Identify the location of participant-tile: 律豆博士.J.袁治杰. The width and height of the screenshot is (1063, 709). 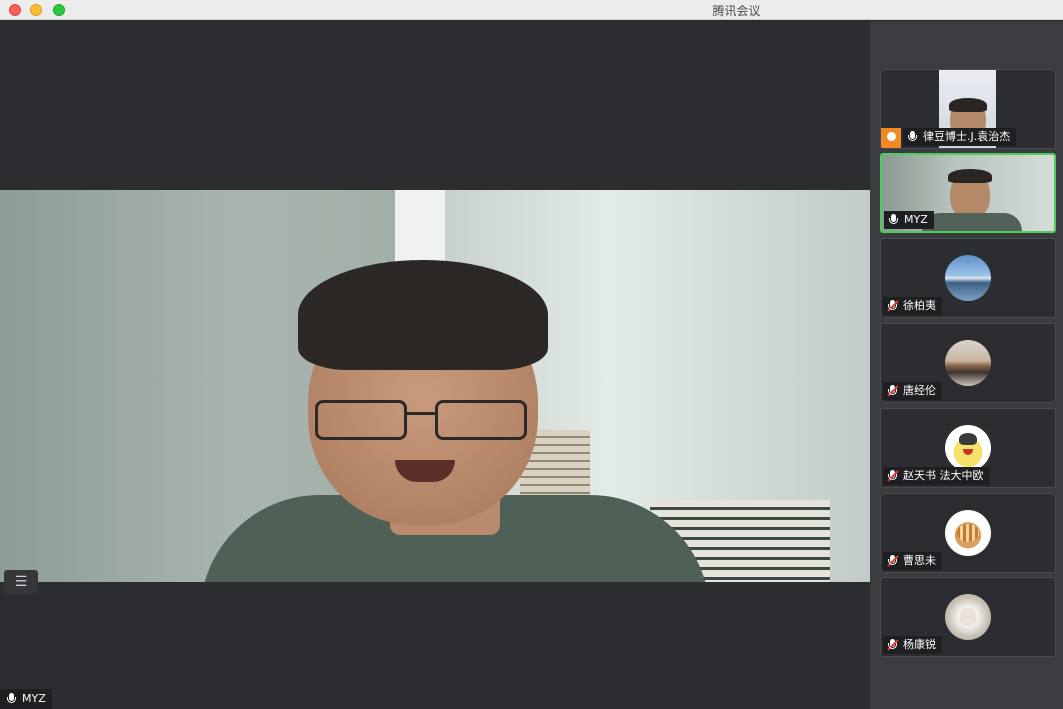
(968, 109).